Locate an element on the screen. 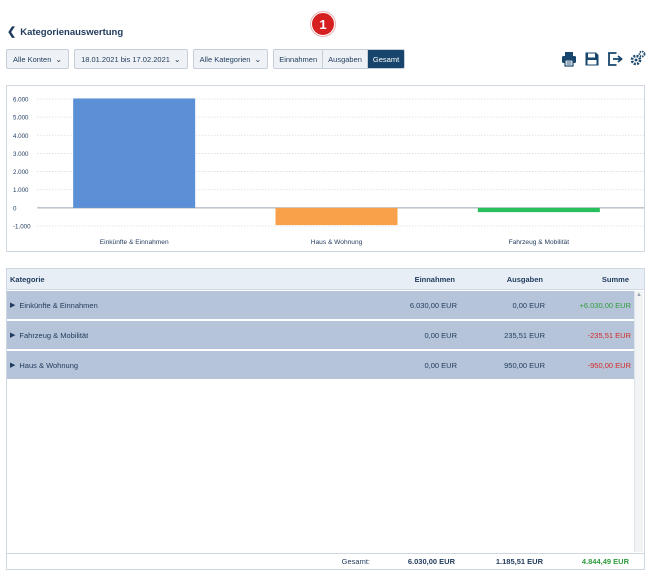 This screenshot has width=651, height=572. x-tick-label: Einkünfte & Einnahmen is located at coordinates (134, 242).